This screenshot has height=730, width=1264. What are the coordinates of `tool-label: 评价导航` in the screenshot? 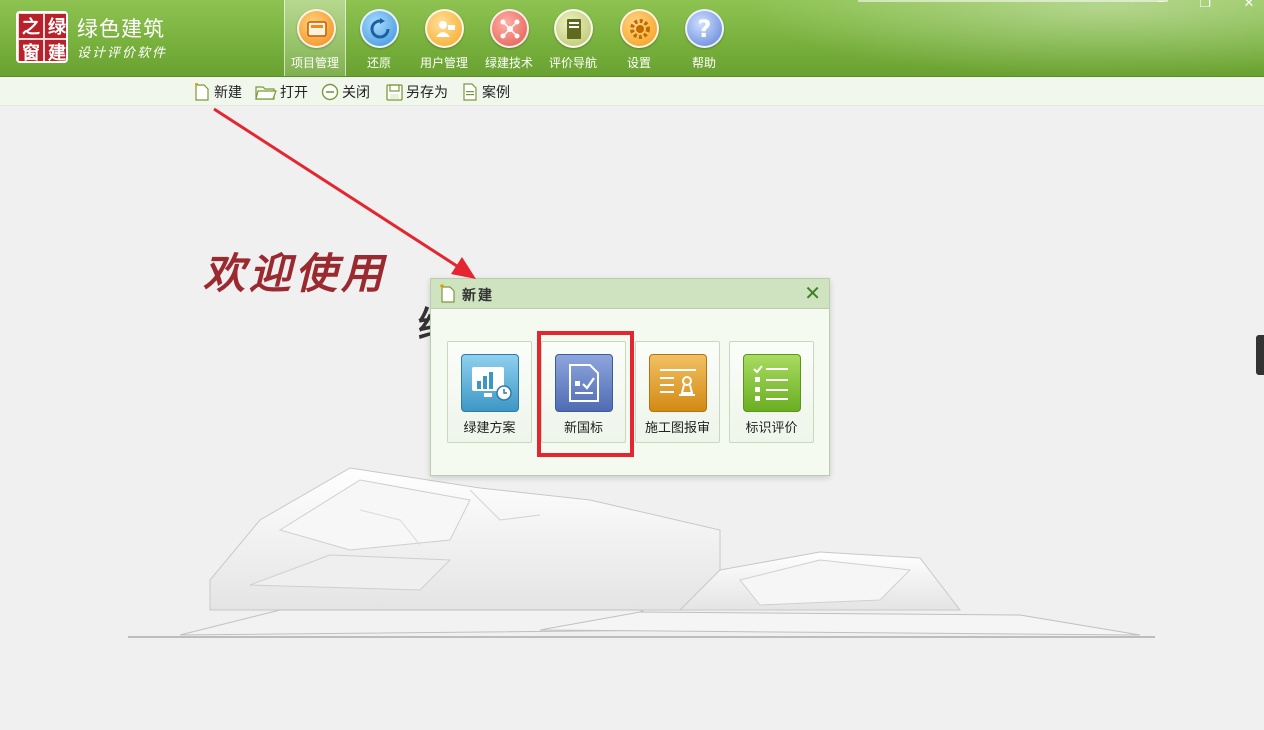 It's located at (572, 63).